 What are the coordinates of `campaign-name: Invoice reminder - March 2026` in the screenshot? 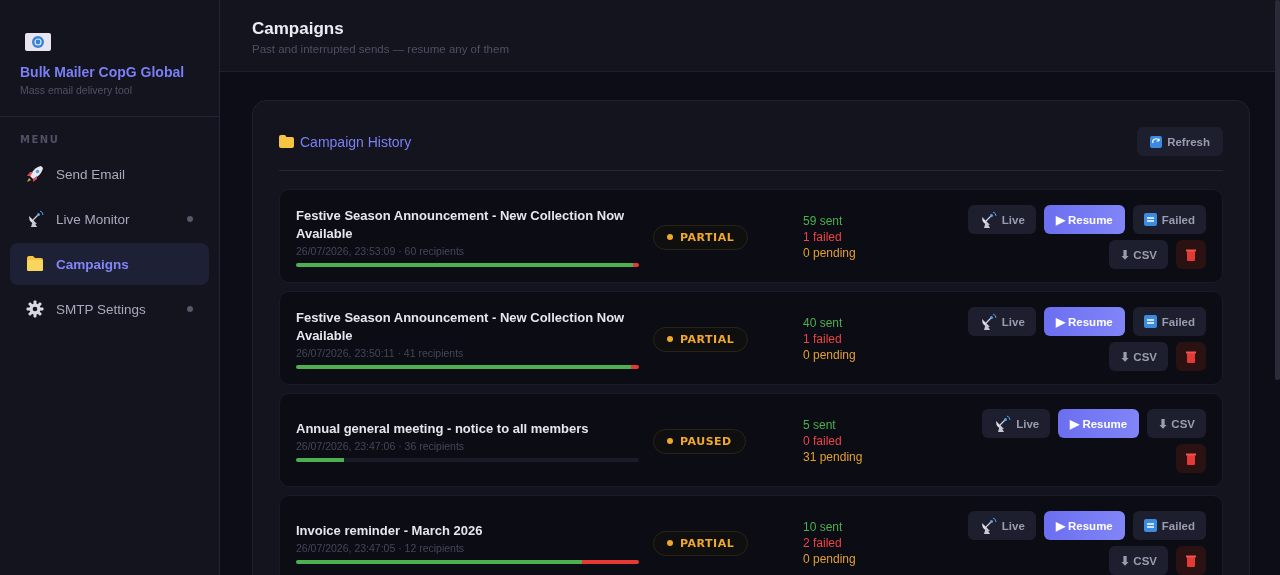 It's located at (390, 531).